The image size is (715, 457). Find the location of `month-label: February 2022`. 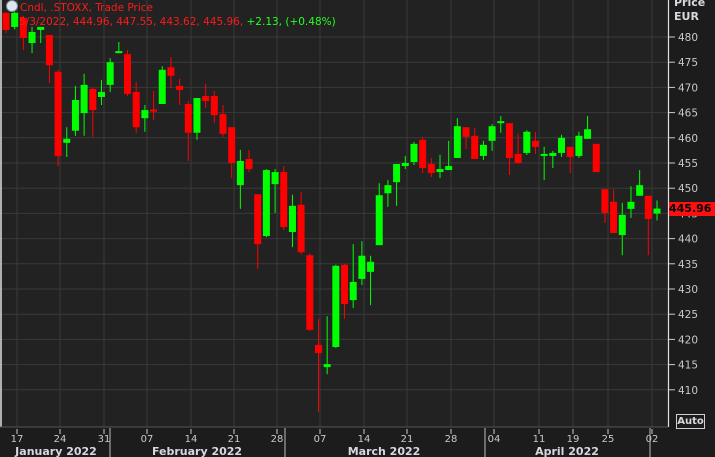

month-label: February 2022 is located at coordinates (197, 451).